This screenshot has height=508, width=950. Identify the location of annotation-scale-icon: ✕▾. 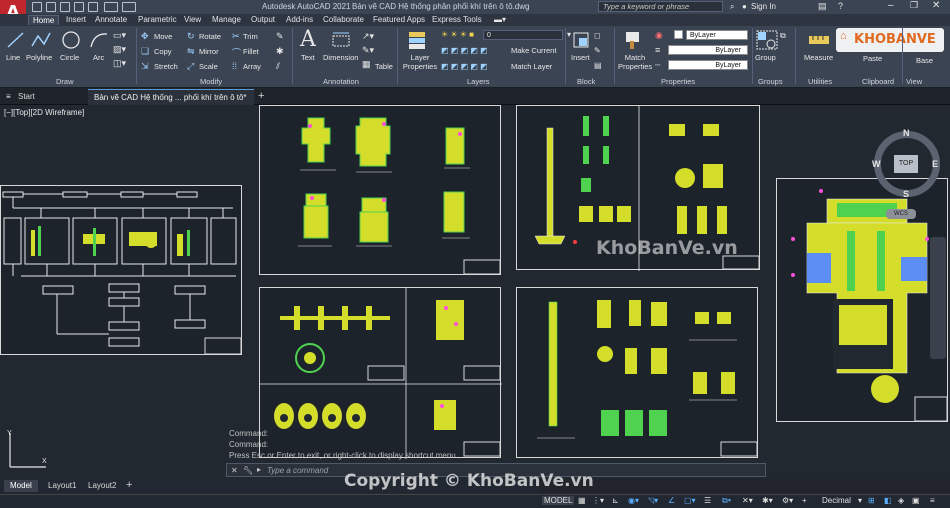
(747, 500).